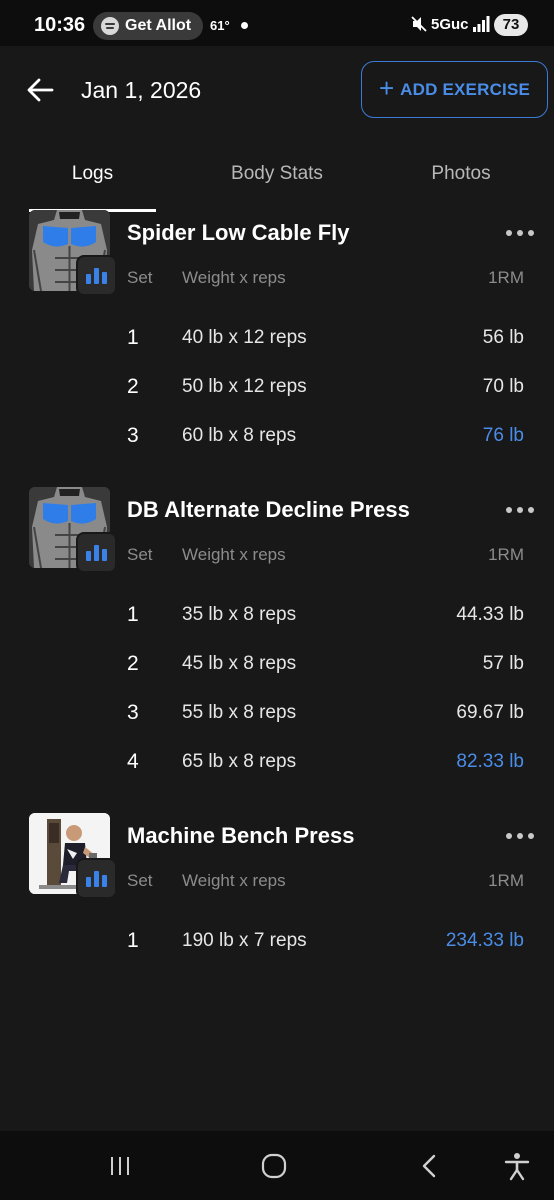  What do you see at coordinates (60, 25) in the screenshot?
I see `status-time: 10:36` at bounding box center [60, 25].